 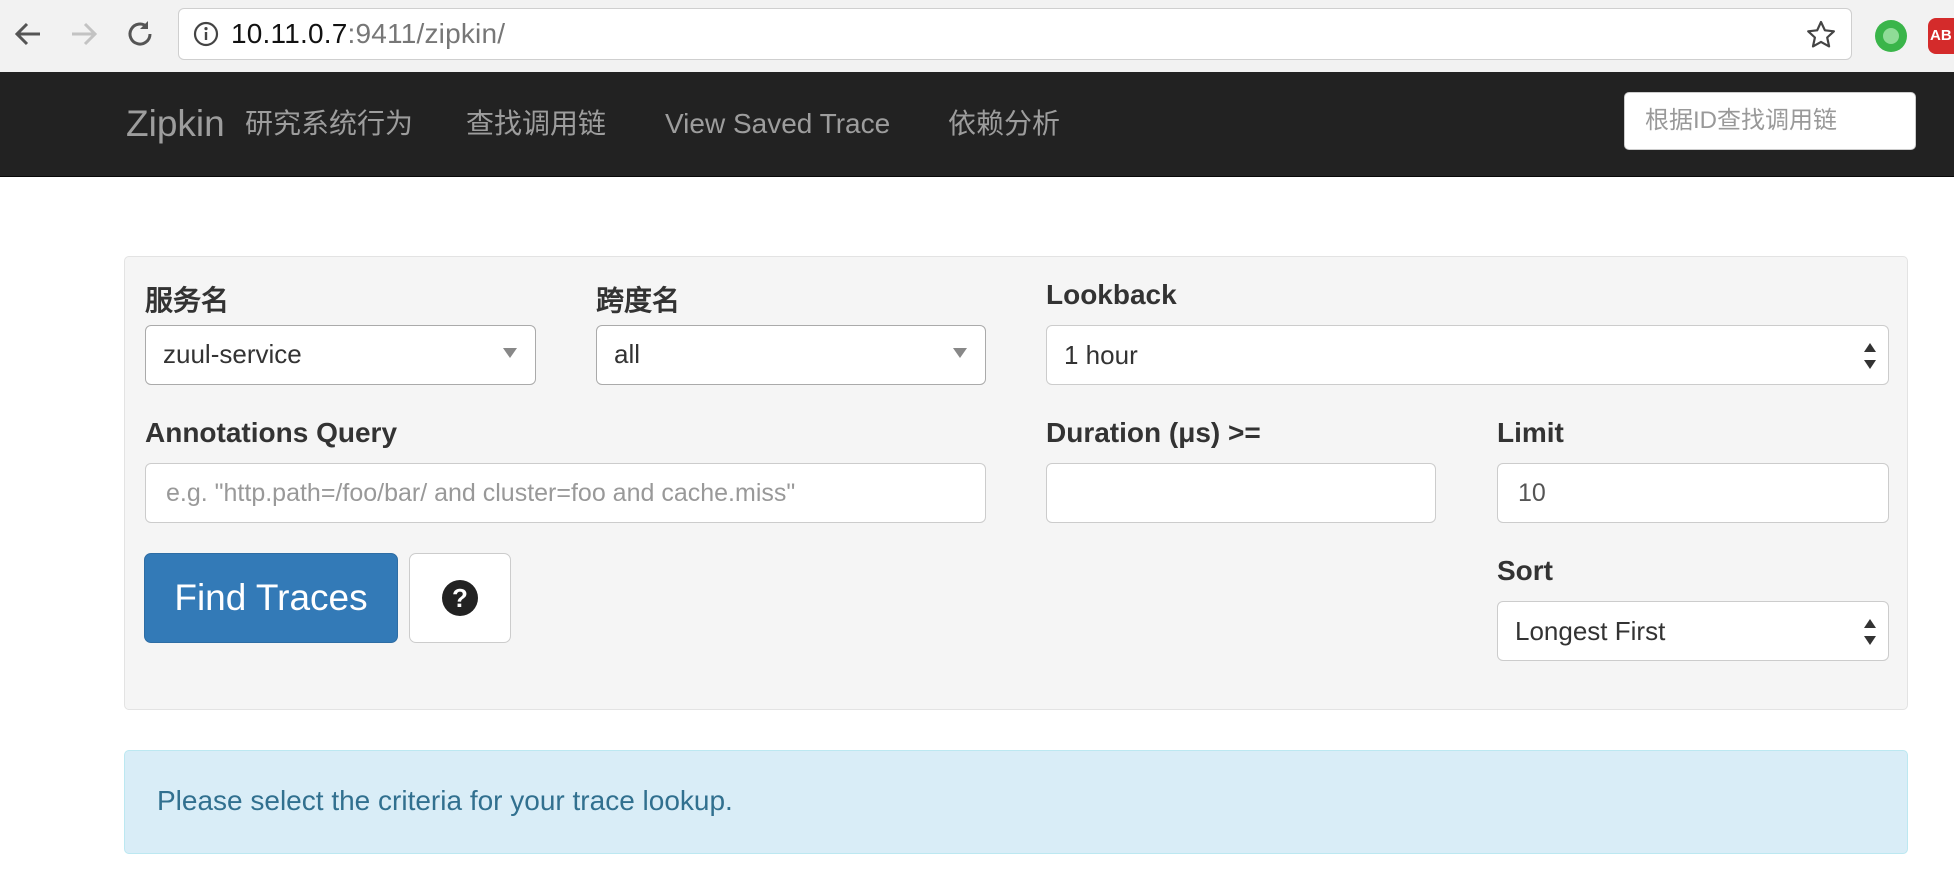 I want to click on help-button: ?, so click(x=460, y=598).